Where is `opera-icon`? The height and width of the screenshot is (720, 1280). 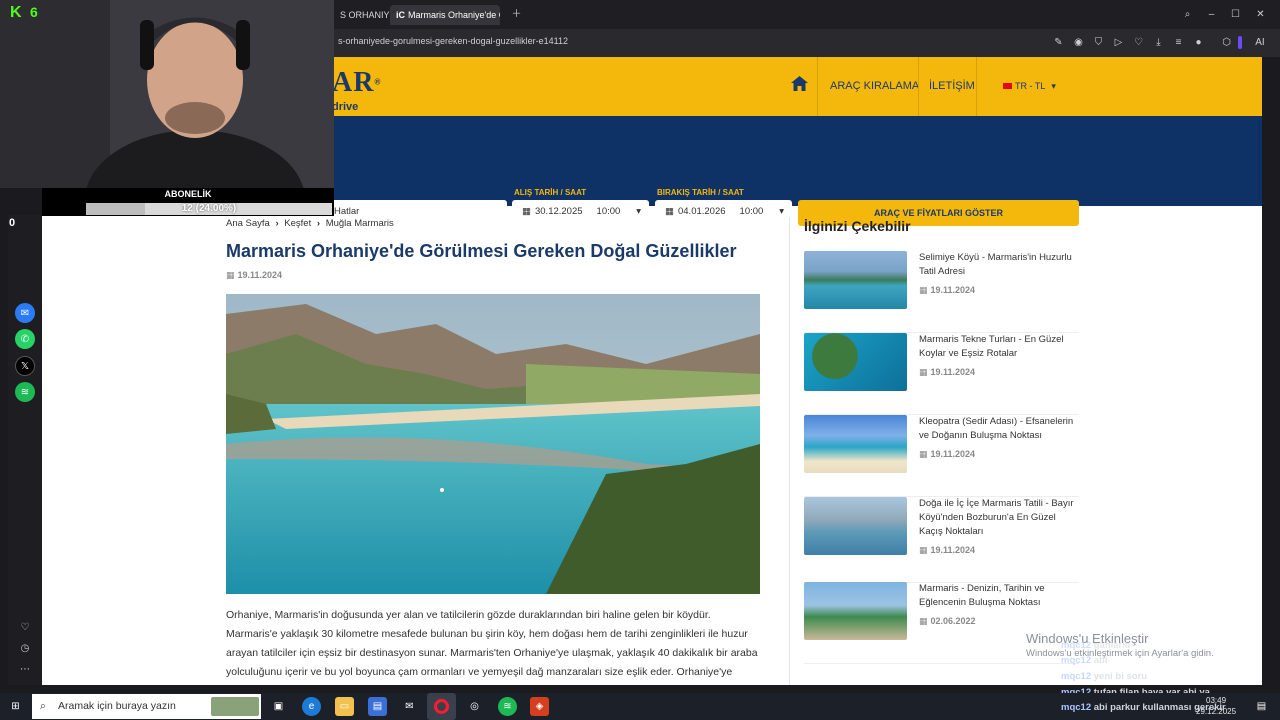
opera-icon is located at coordinates (441, 706).